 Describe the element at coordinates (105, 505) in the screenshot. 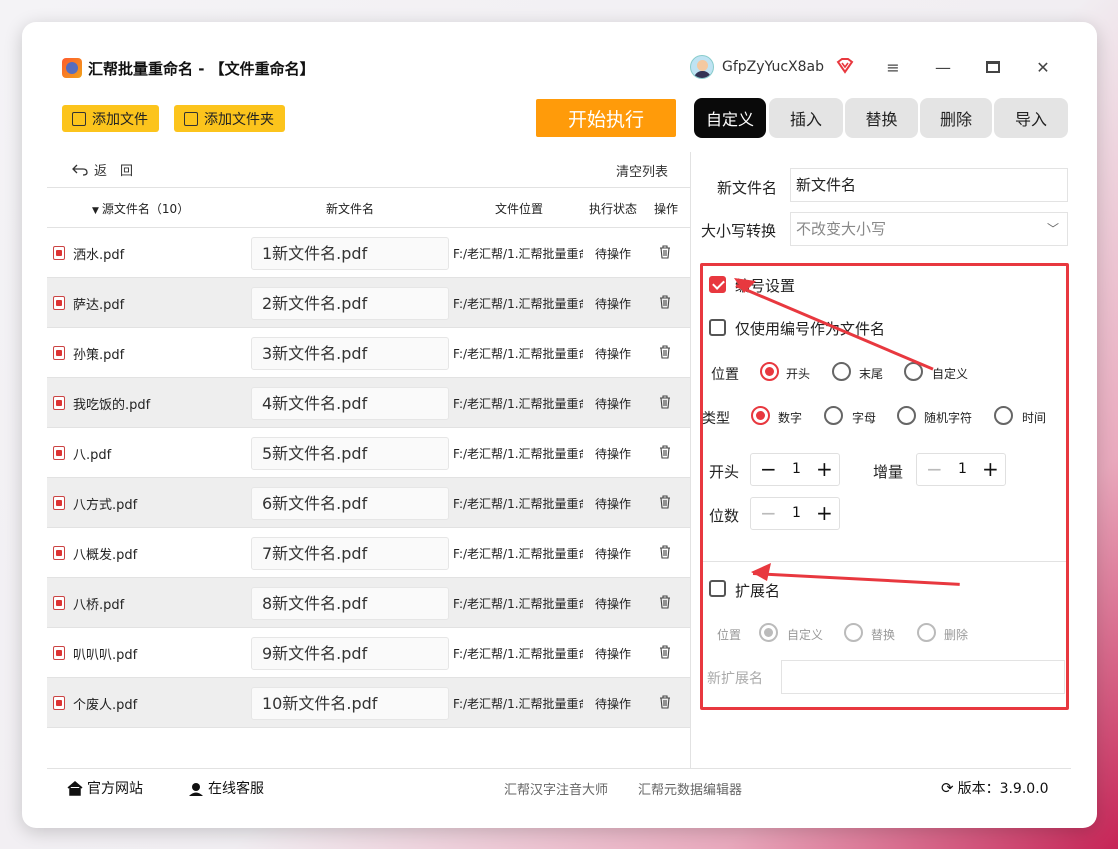

I see `source-filename: 八方式.pdf` at that location.